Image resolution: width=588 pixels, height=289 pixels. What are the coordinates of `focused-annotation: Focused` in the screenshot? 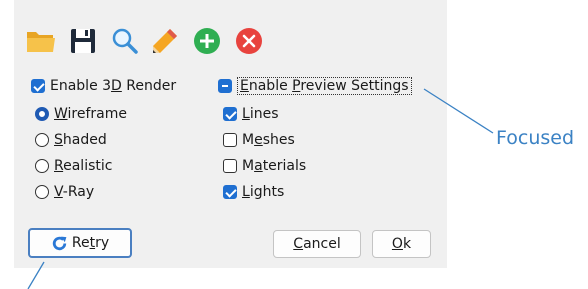 It's located at (535, 138).